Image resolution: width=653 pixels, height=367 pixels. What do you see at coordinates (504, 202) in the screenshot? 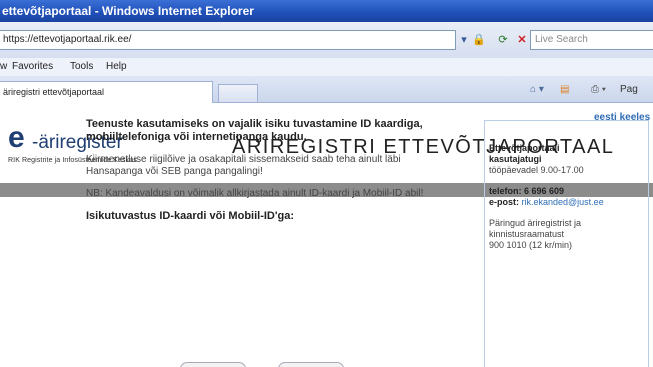
I see `email-label: e-post:` at bounding box center [504, 202].